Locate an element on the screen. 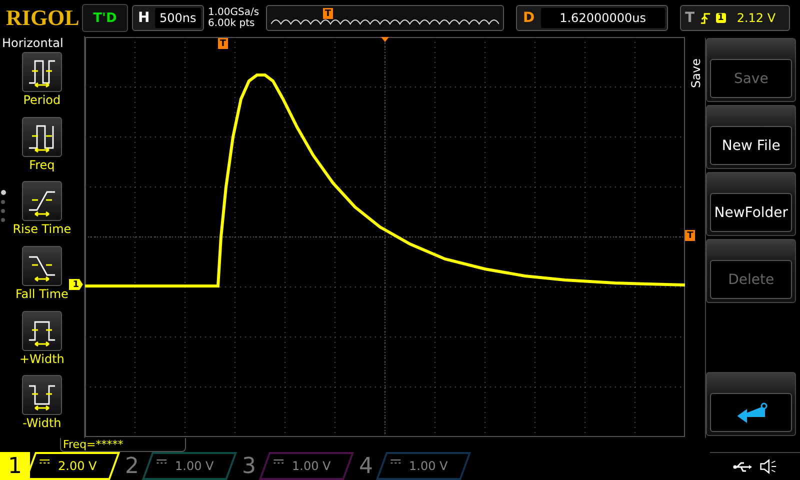  center-marker-icon is located at coordinates (384, 39).